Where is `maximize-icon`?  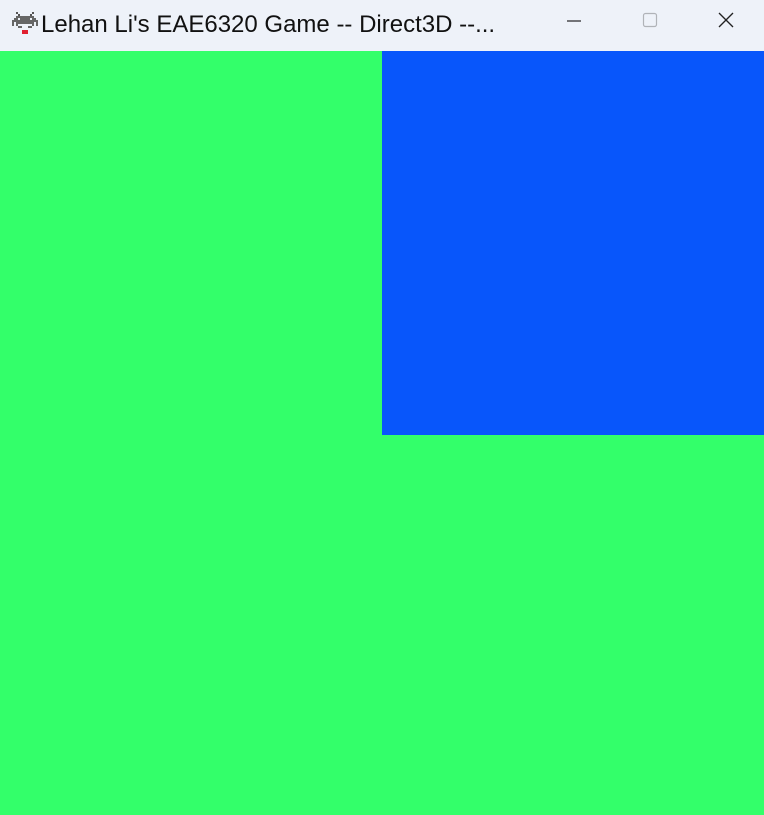 maximize-icon is located at coordinates (650, 22).